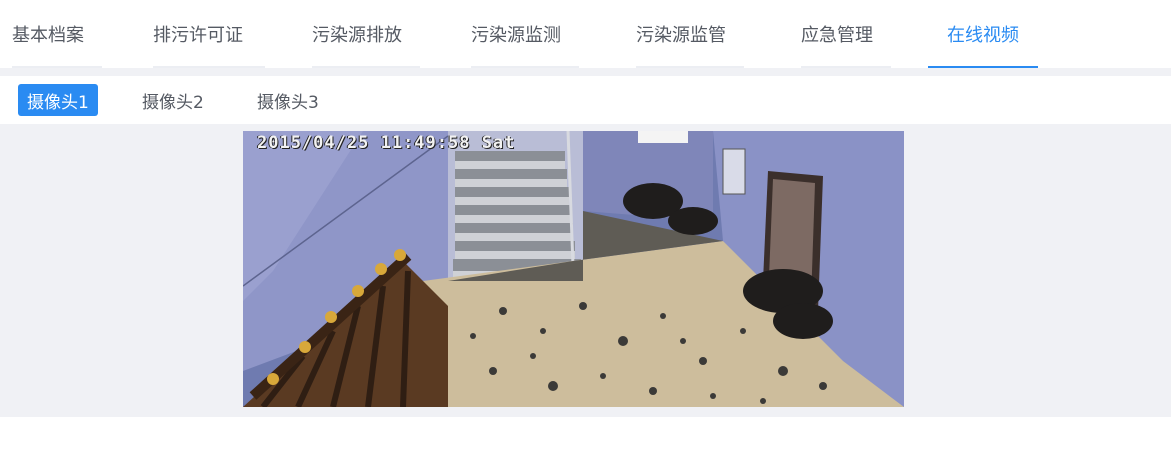  I want to click on tab-label: 污染源监管, so click(681, 35).